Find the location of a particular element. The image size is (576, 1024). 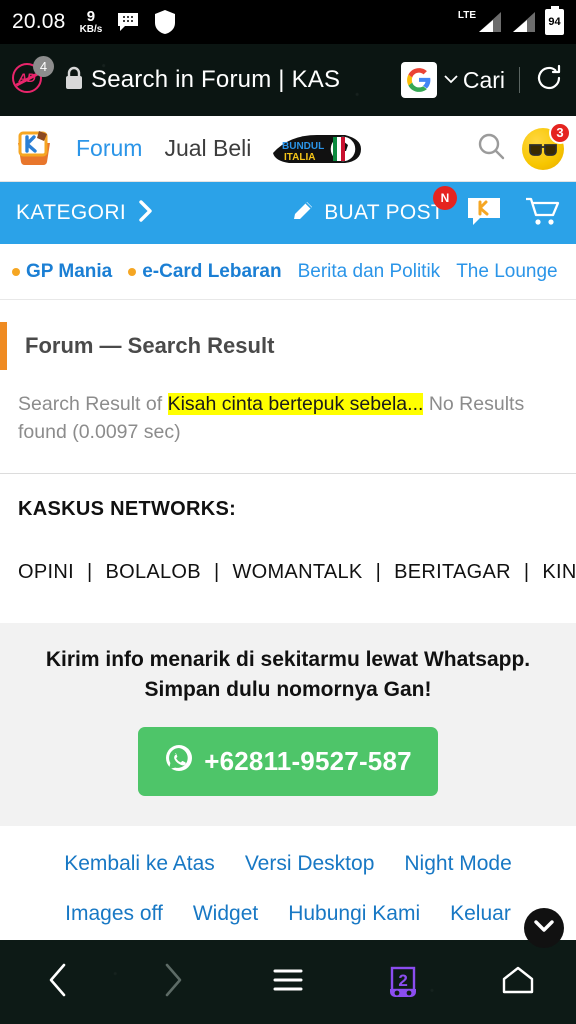

chip-the-lounge: The Lounge is located at coordinates (506, 272).